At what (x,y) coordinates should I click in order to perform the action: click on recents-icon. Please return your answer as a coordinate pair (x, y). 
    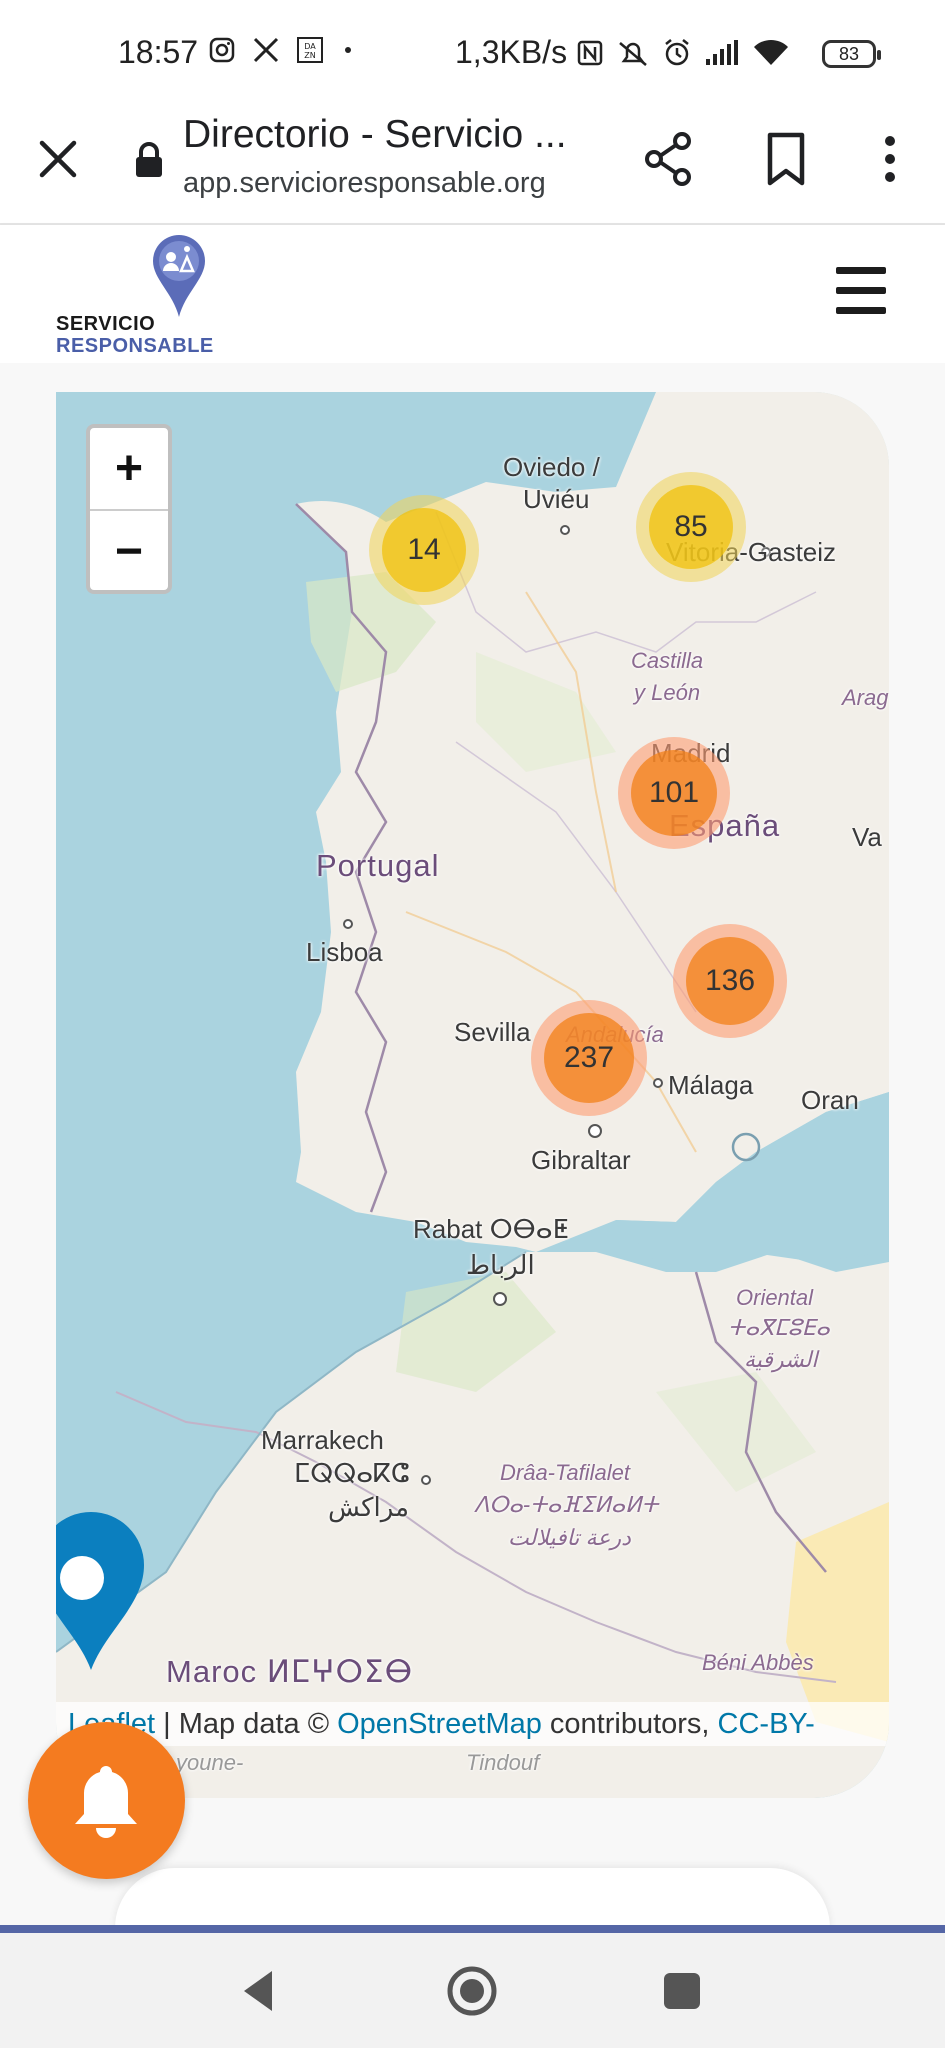
    Looking at the image, I should click on (682, 1991).